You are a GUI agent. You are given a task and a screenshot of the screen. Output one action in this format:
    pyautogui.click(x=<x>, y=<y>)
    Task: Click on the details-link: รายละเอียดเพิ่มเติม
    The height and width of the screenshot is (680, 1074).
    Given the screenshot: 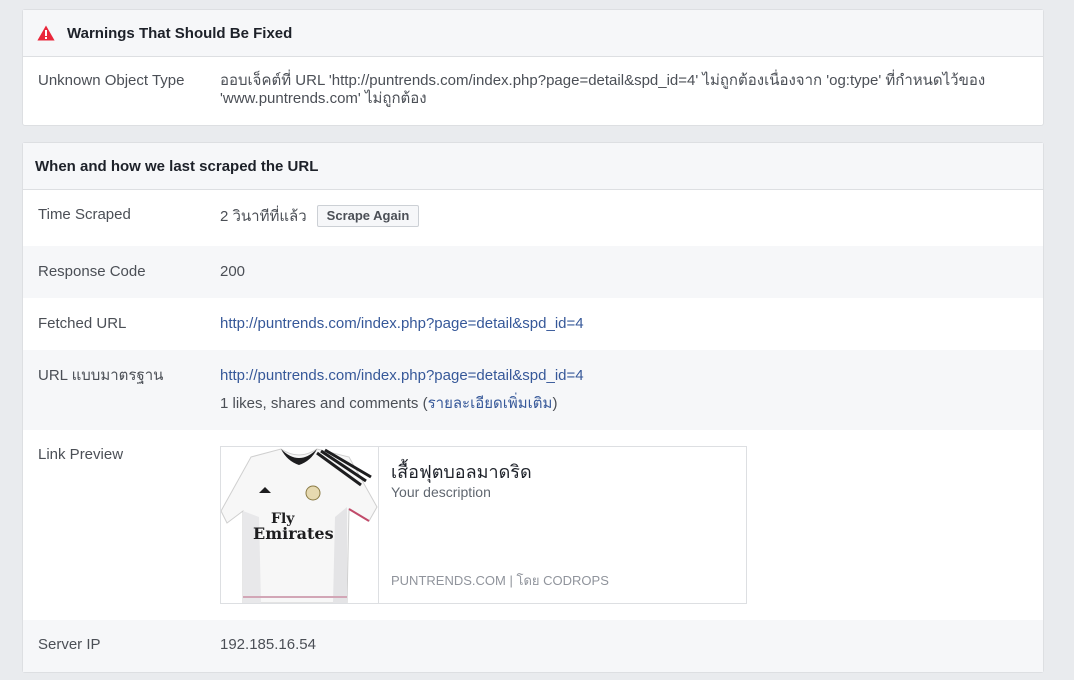 What is the action you would take?
    pyautogui.click(x=490, y=403)
    